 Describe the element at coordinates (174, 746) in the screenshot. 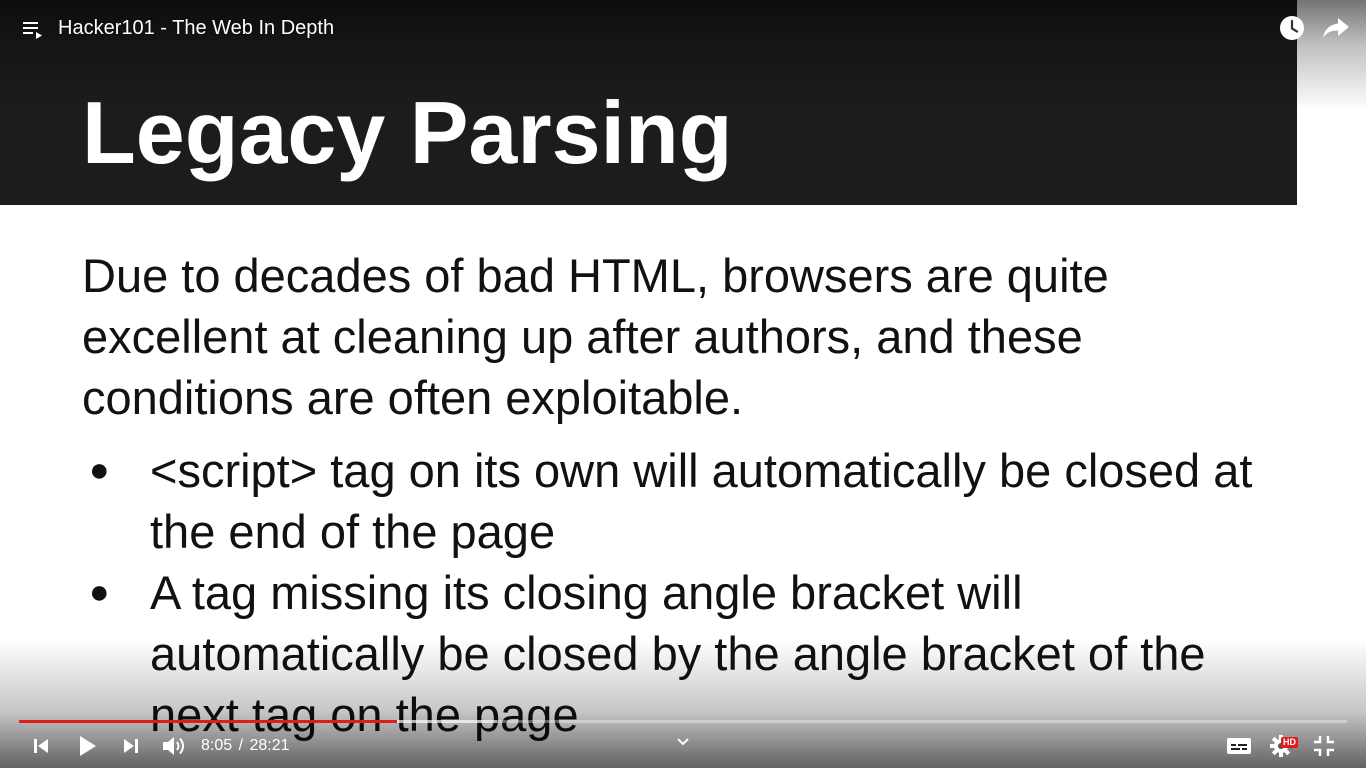

I see `volume-icon` at that location.